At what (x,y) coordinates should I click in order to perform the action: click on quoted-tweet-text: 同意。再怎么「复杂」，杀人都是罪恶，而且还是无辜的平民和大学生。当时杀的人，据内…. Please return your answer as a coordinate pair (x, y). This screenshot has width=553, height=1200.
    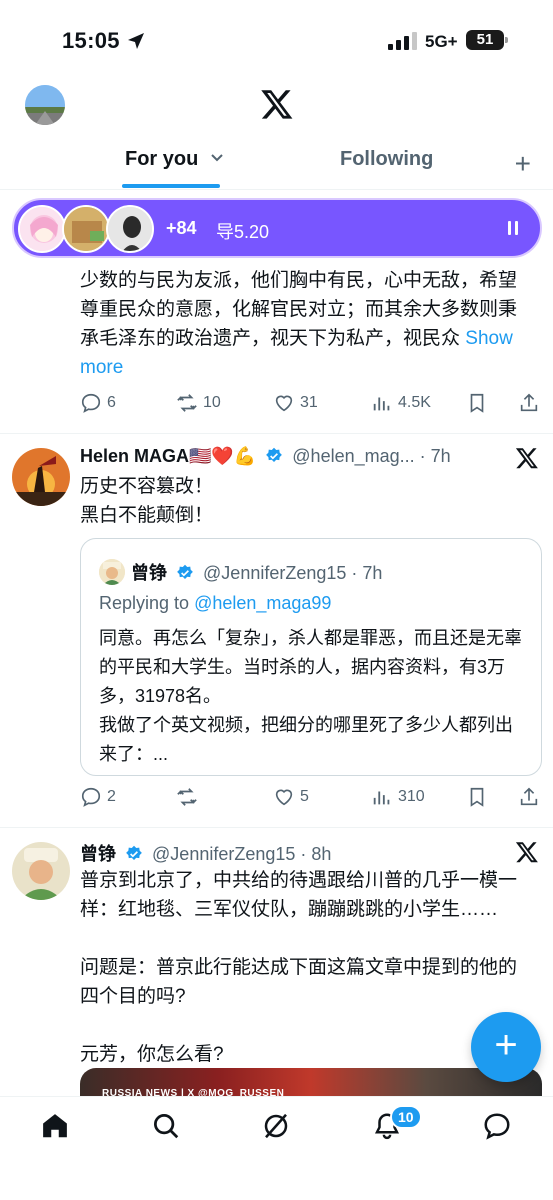
    Looking at the image, I should click on (314, 696).